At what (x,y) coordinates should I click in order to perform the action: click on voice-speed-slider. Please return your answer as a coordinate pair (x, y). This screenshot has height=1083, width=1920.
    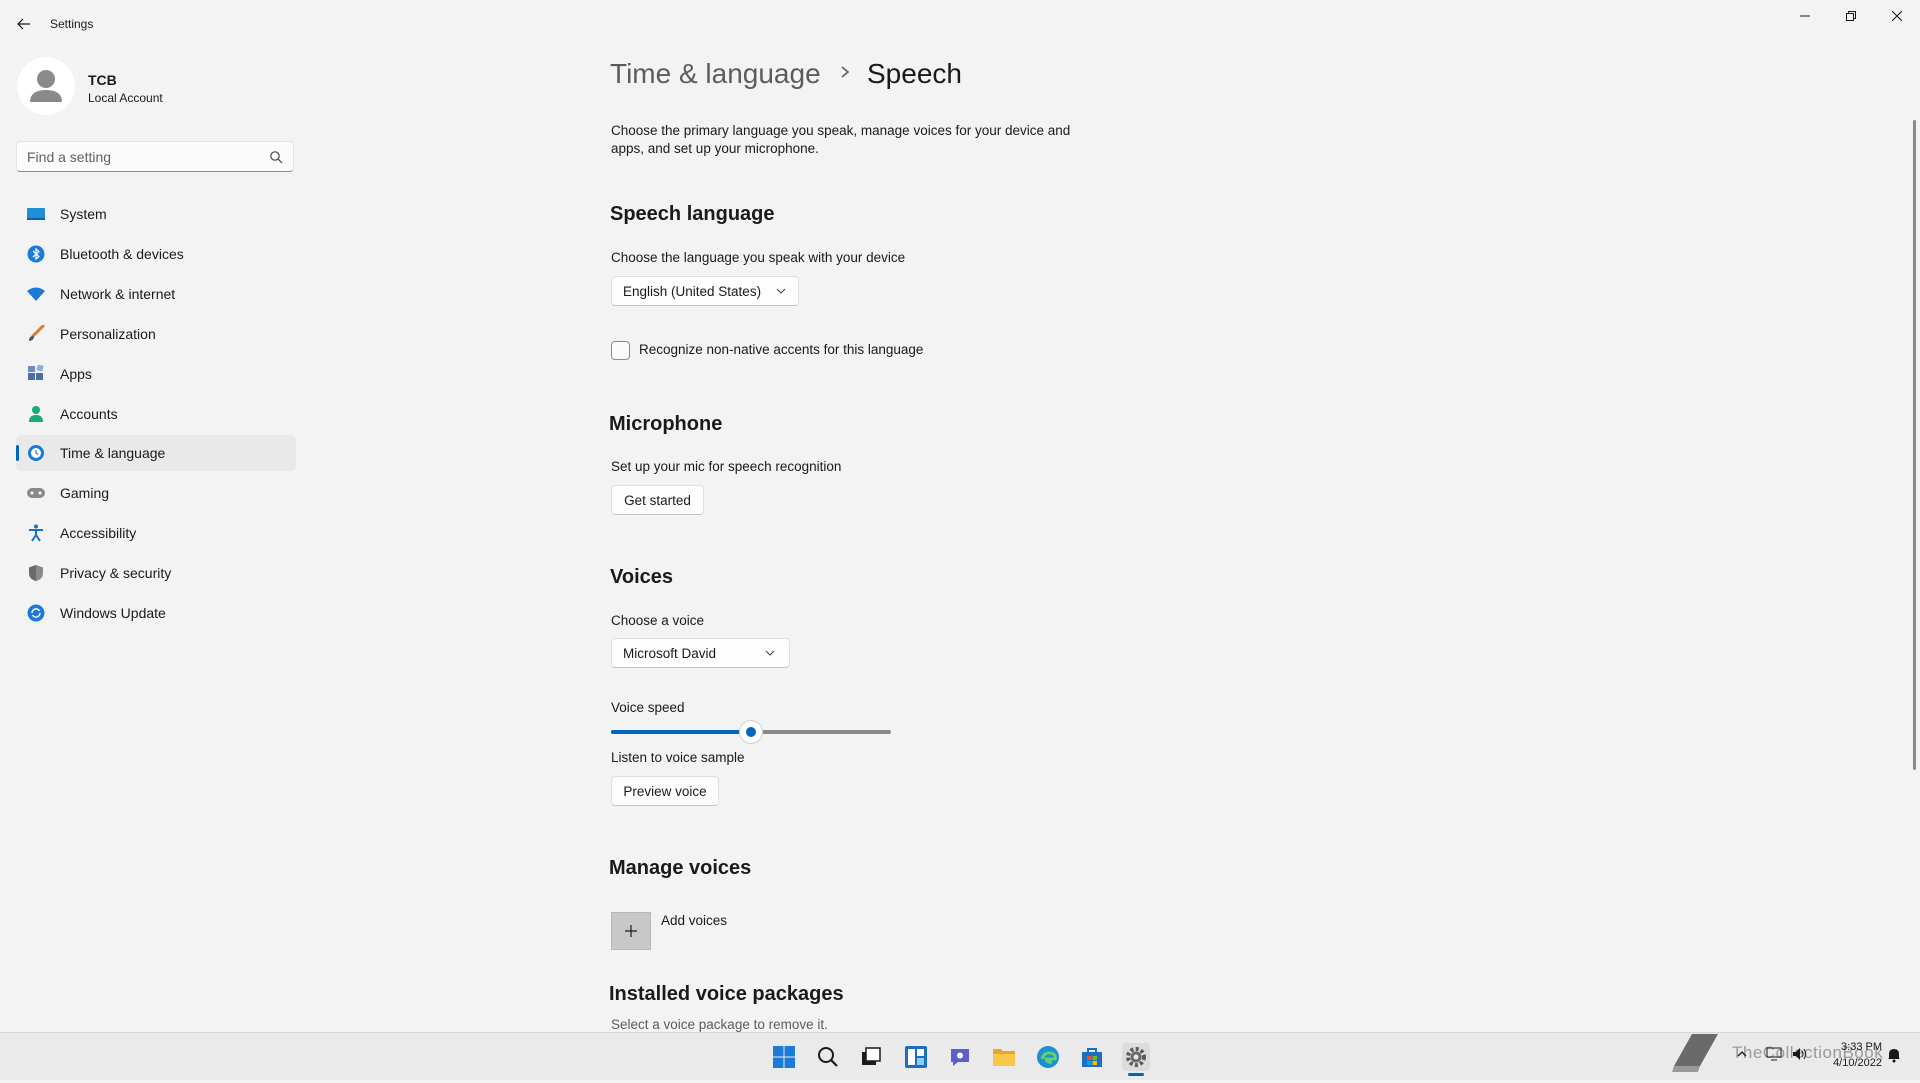
    Looking at the image, I should click on (751, 732).